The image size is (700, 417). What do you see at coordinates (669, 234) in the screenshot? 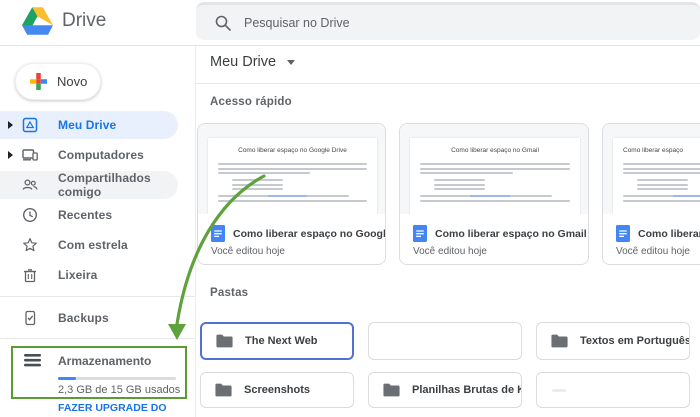
I see `file-card-title: Como liberar e` at bounding box center [669, 234].